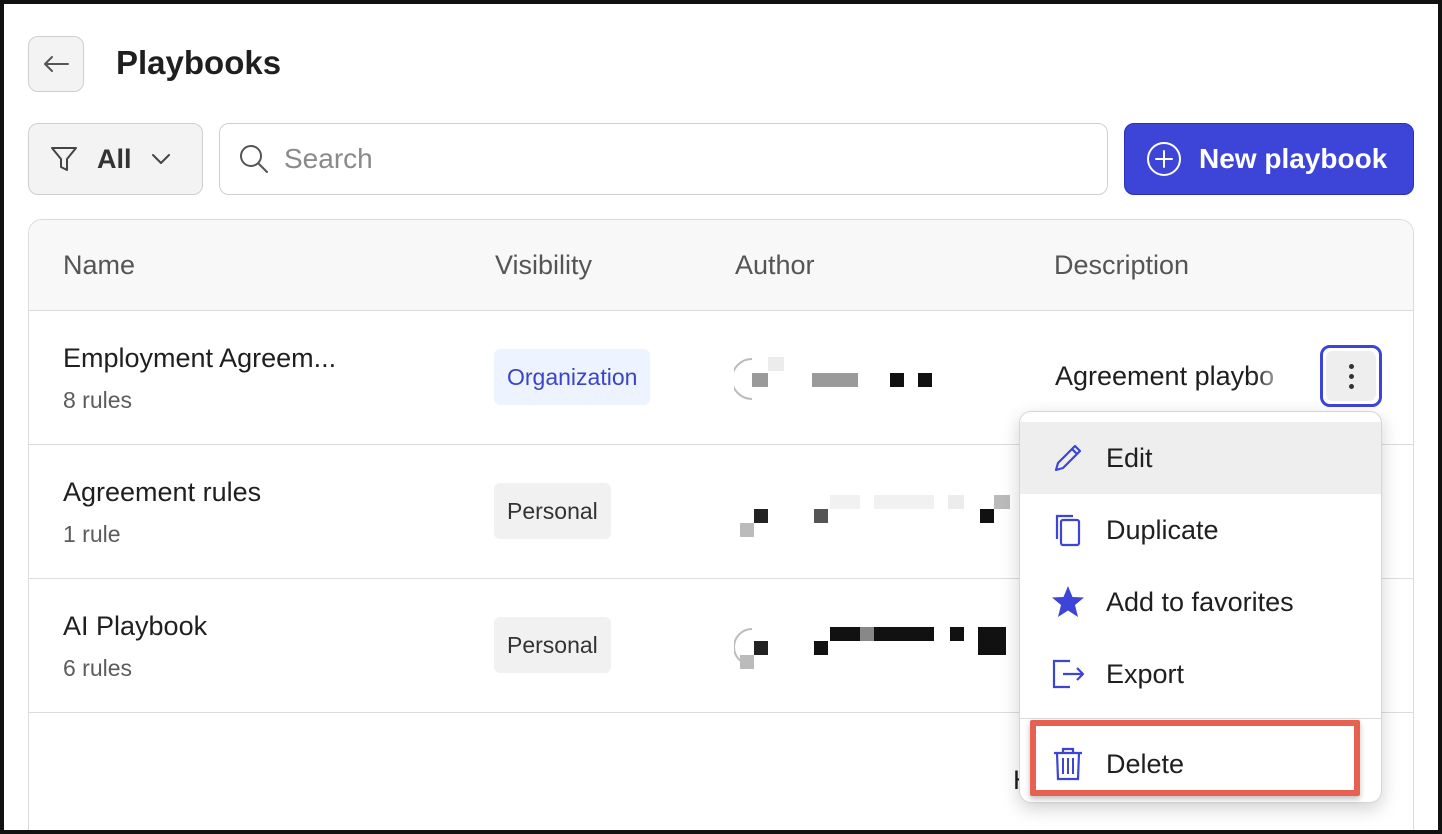  I want to click on menu-divider, so click(1200, 718).